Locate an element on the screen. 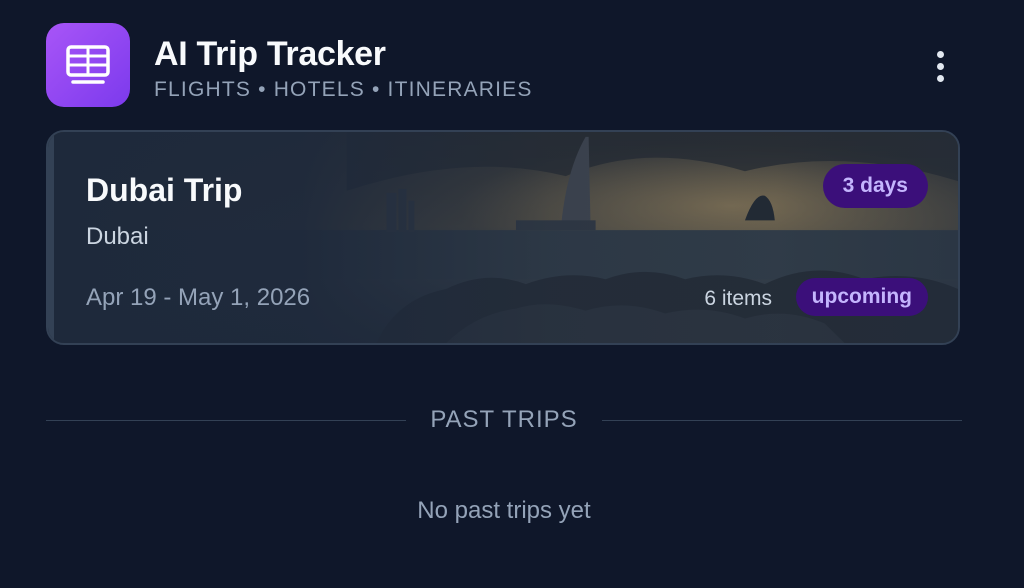  app-logo is located at coordinates (88, 65).